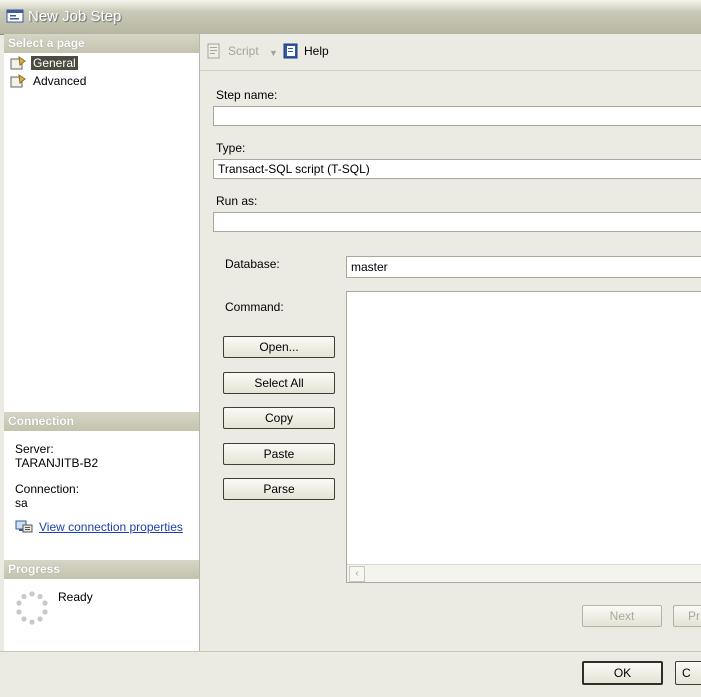  Describe the element at coordinates (622, 616) in the screenshot. I see `next-button: Next` at that location.